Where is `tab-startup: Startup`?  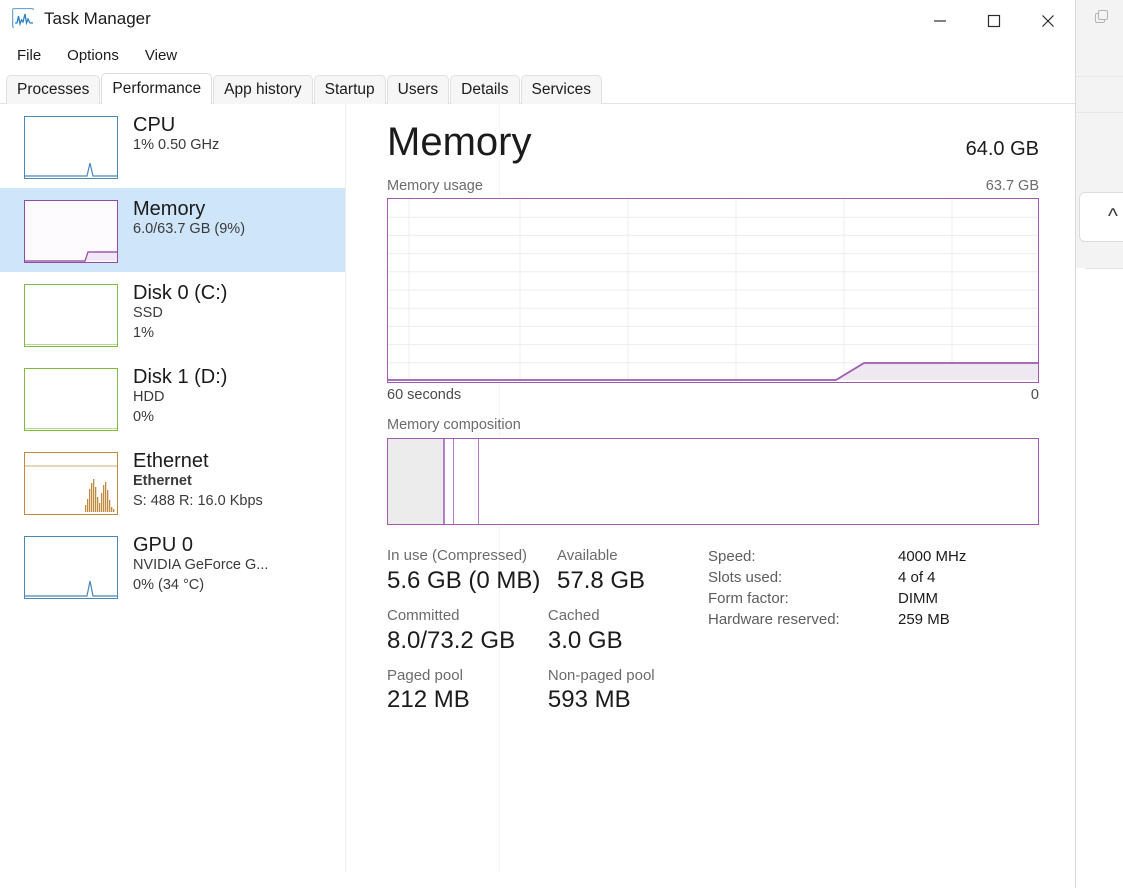
tab-startup: Startup is located at coordinates (349, 89).